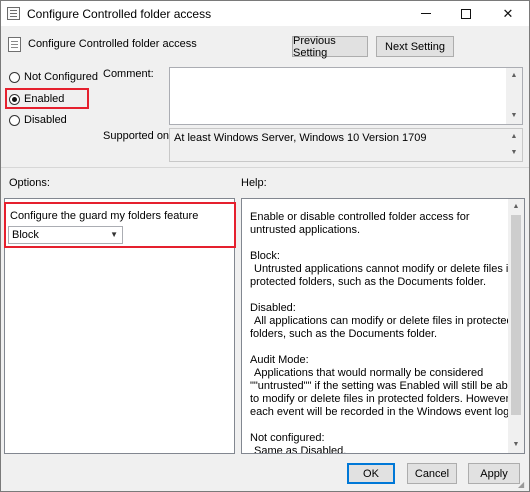 This screenshot has height=492, width=530. I want to click on comment-scrollbar: ▲ ▼, so click(514, 96).